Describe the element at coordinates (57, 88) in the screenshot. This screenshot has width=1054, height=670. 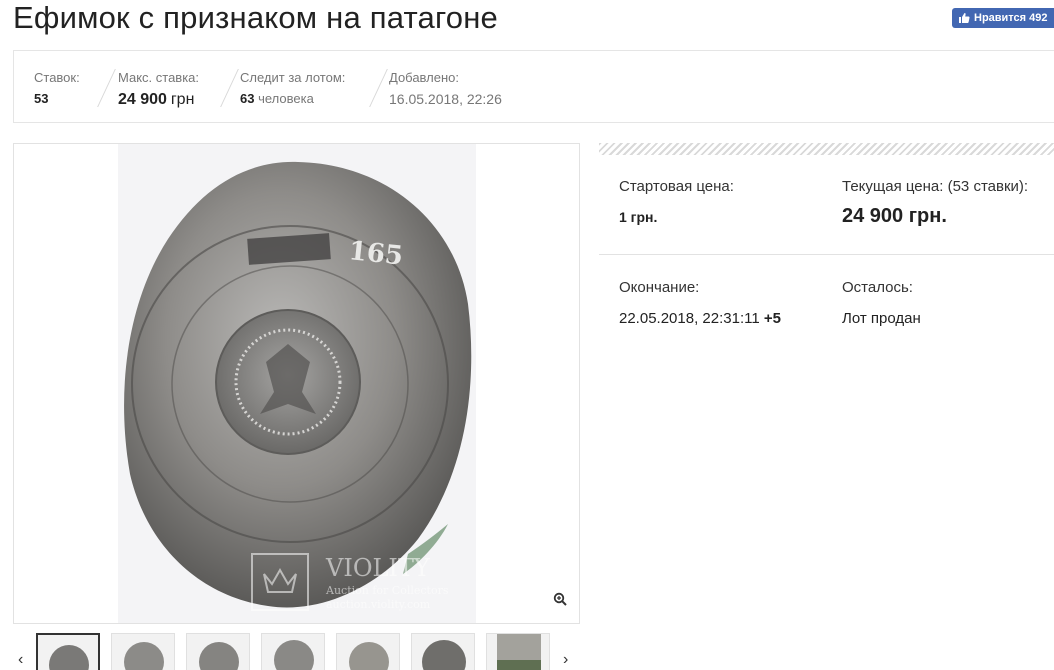
I see `stat-bids: Ставок: 53` at that location.